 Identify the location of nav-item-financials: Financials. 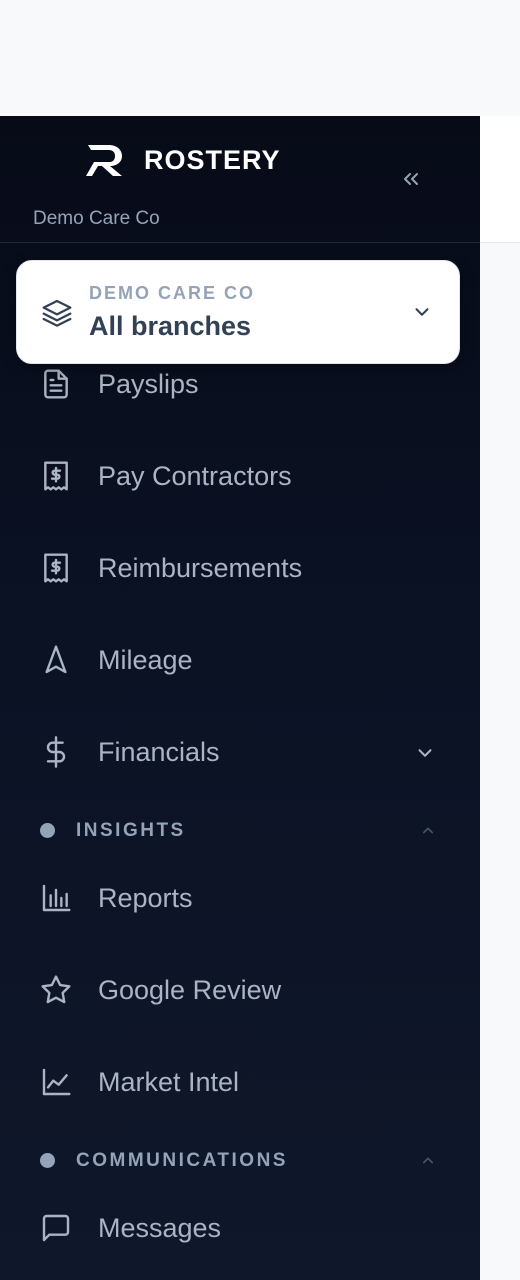
(240, 752).